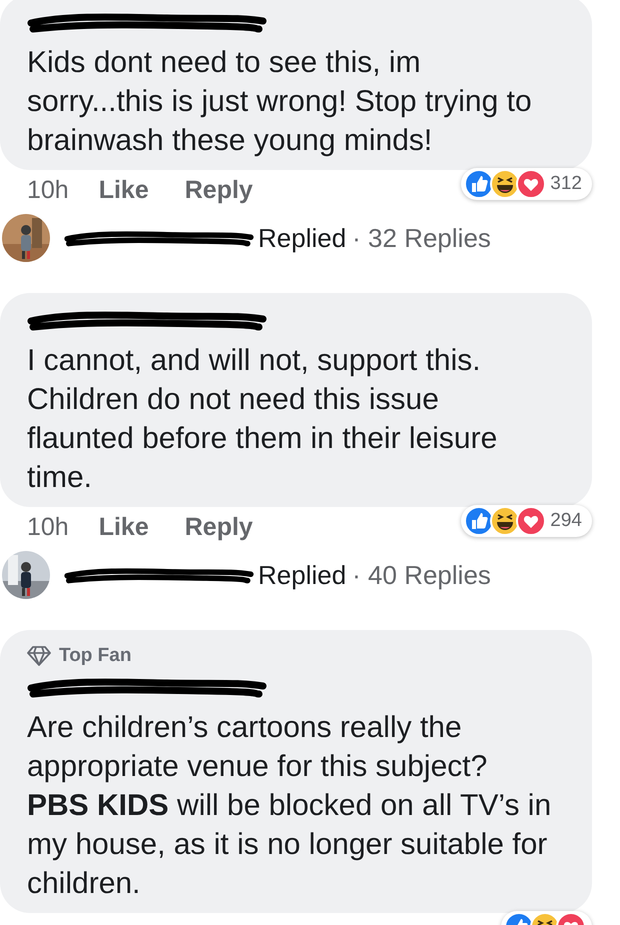 The width and height of the screenshot is (620, 925). I want to click on comment-text: Kids dont need to see this, im sorry...this is just wrong! Stop trying to brainwash these young minds!, so click(280, 102).